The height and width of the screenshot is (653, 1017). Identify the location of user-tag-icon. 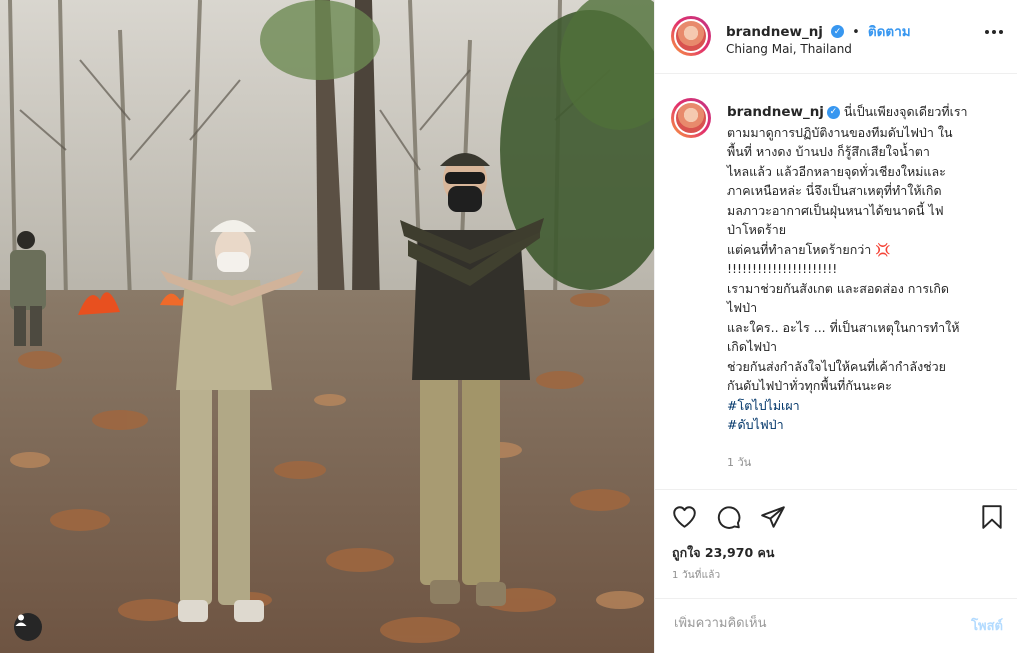
(28, 627).